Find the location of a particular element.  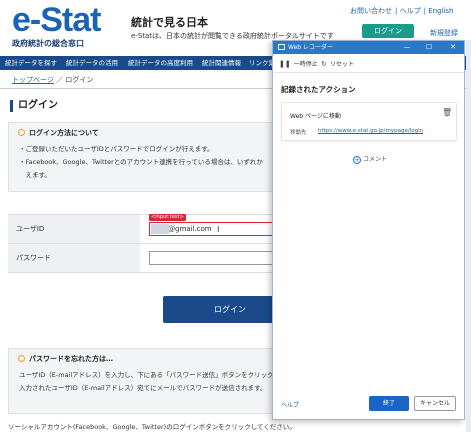

password-label: パスワード is located at coordinates (74, 258).